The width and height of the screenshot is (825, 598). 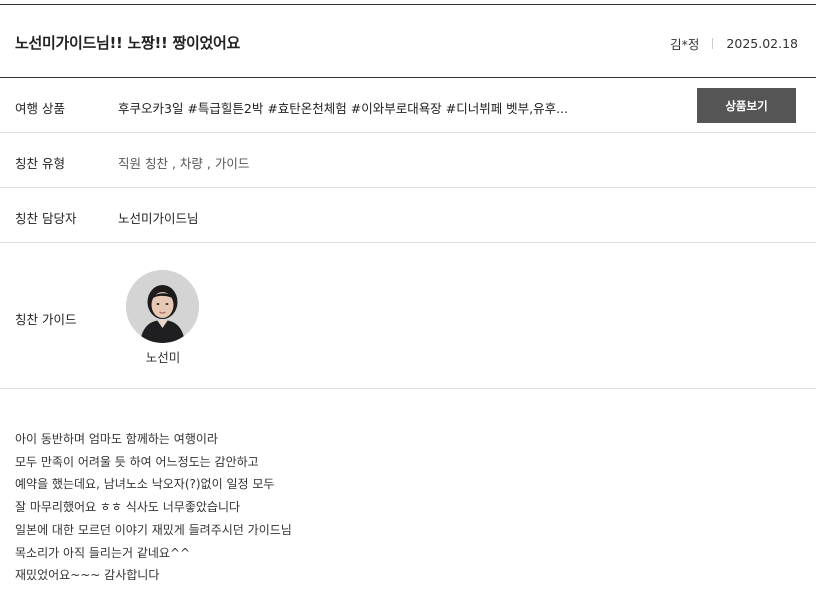 What do you see at coordinates (746, 105) in the screenshot?
I see `view-product-button: 상품보기` at bounding box center [746, 105].